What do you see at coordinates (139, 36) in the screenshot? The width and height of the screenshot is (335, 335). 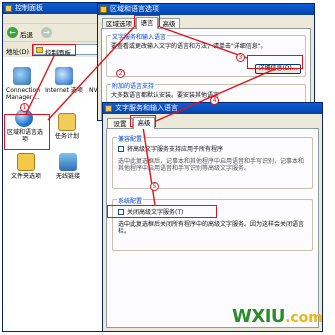 I see `text-services-group-title: 文字服务和输入语言` at bounding box center [139, 36].